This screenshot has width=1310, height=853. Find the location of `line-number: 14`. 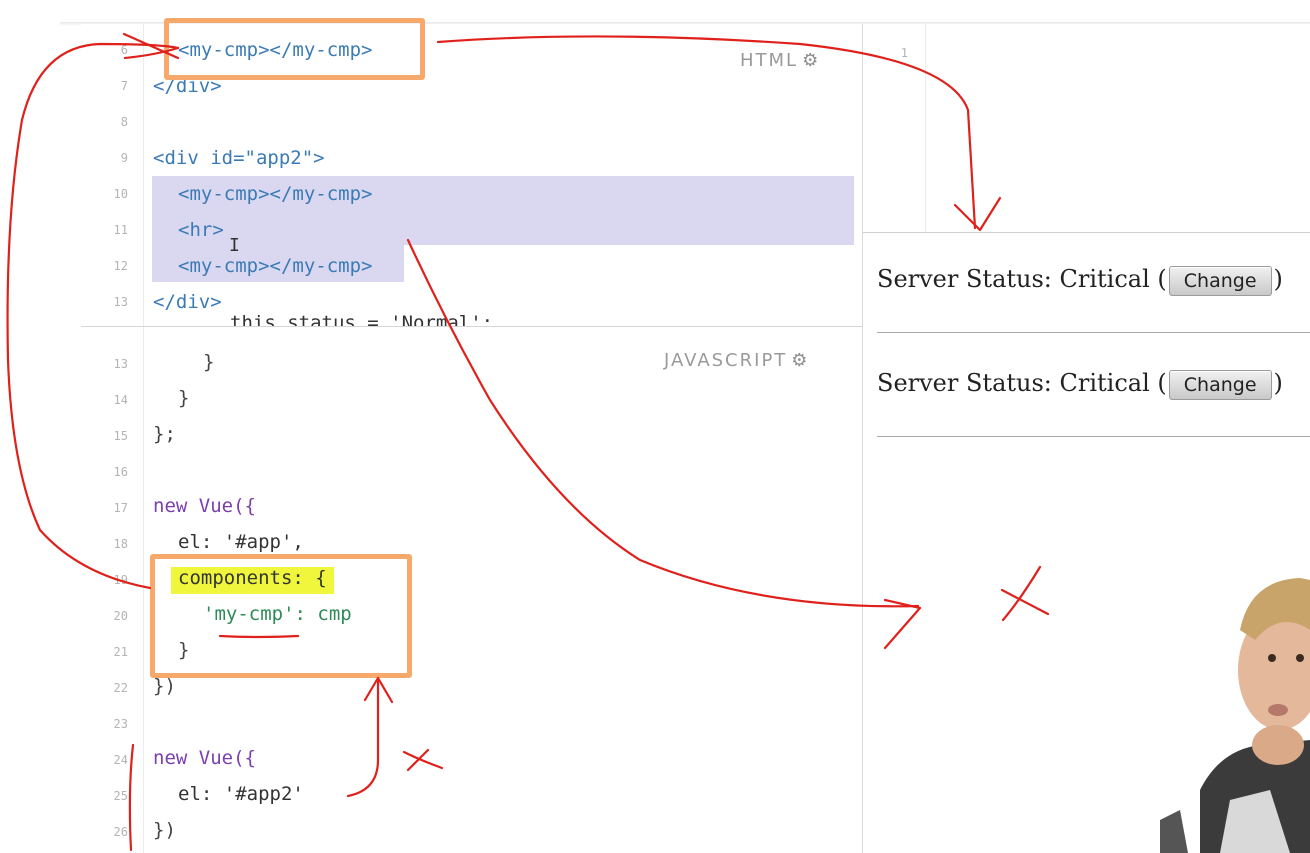

line-number: 14 is located at coordinates (120, 400).